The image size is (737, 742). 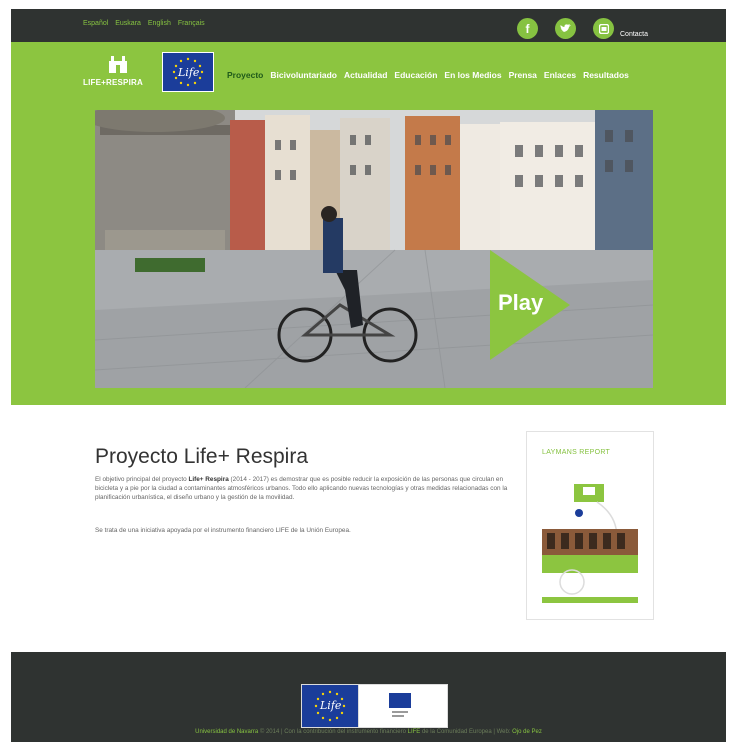 What do you see at coordinates (565, 28) in the screenshot?
I see `twitter-icon` at bounding box center [565, 28].